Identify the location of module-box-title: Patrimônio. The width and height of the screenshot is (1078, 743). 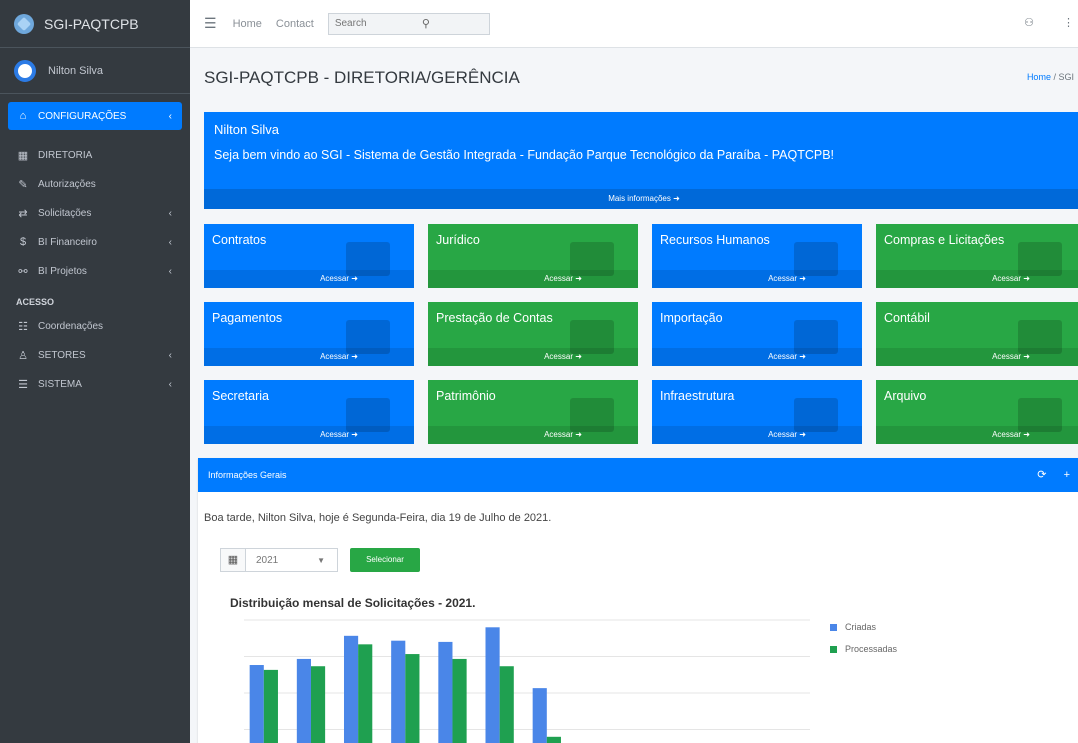
(466, 396).